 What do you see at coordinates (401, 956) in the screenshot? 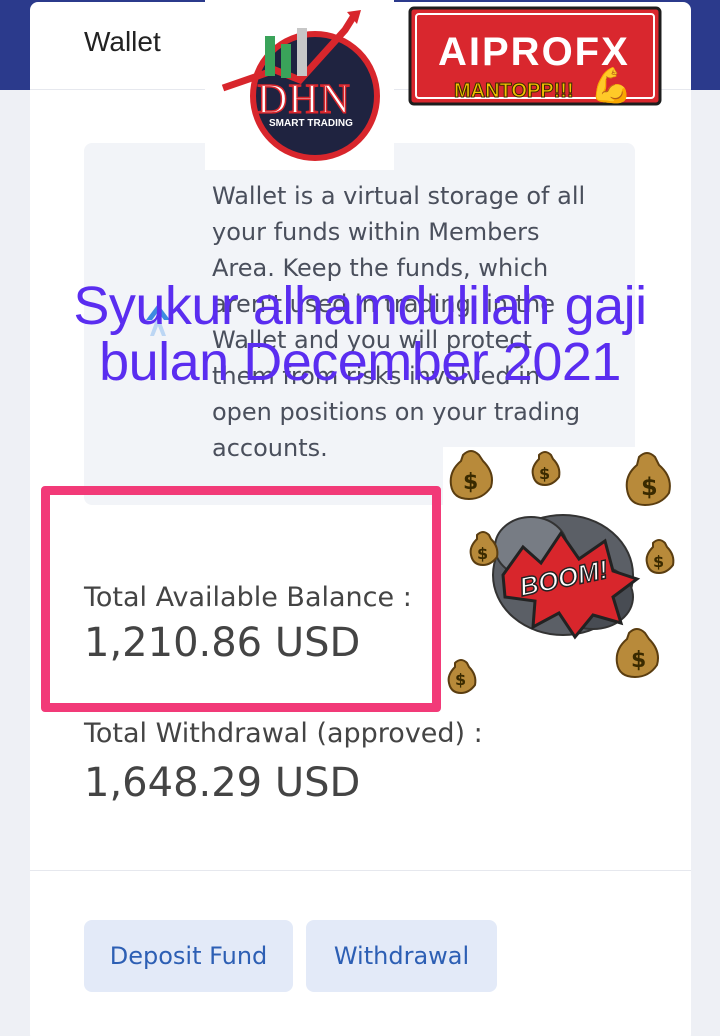
I see `withdrawal-button: Withdrawal` at bounding box center [401, 956].